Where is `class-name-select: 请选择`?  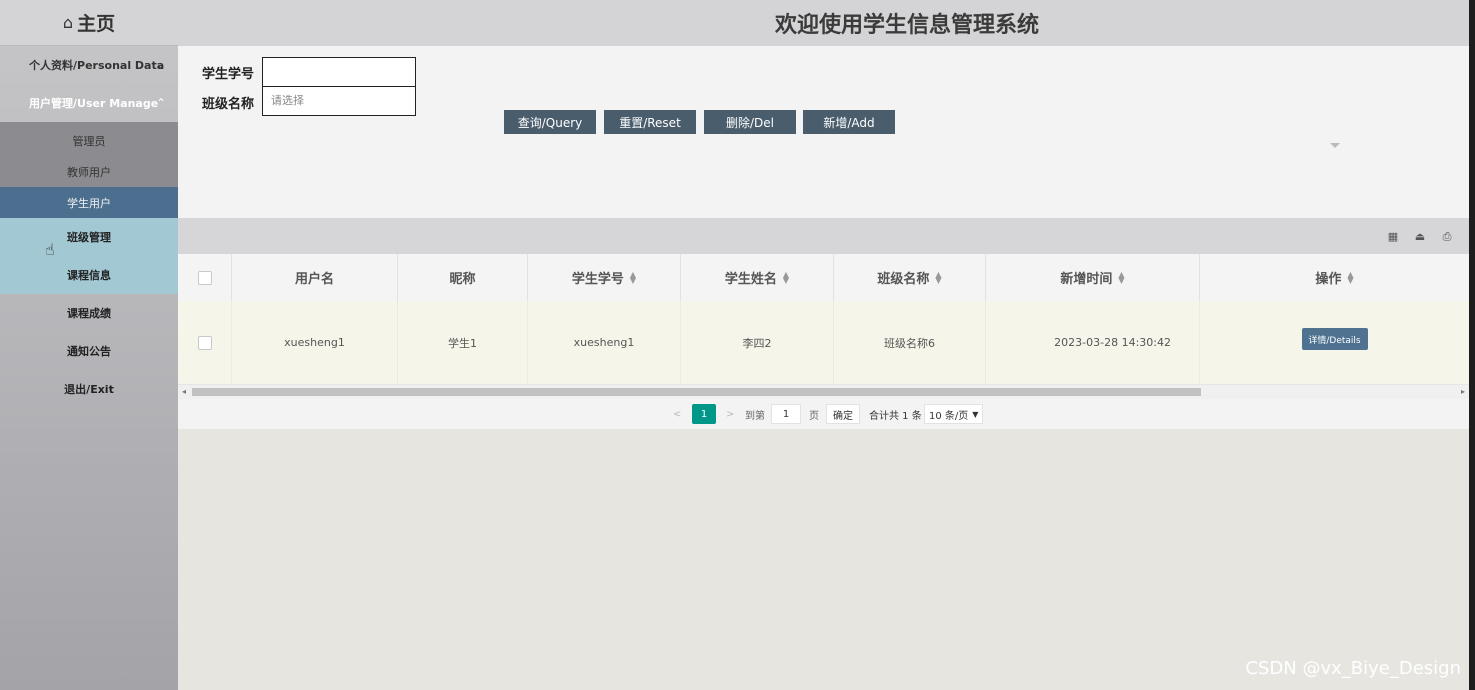
class-name-select: 请选择 is located at coordinates (339, 101).